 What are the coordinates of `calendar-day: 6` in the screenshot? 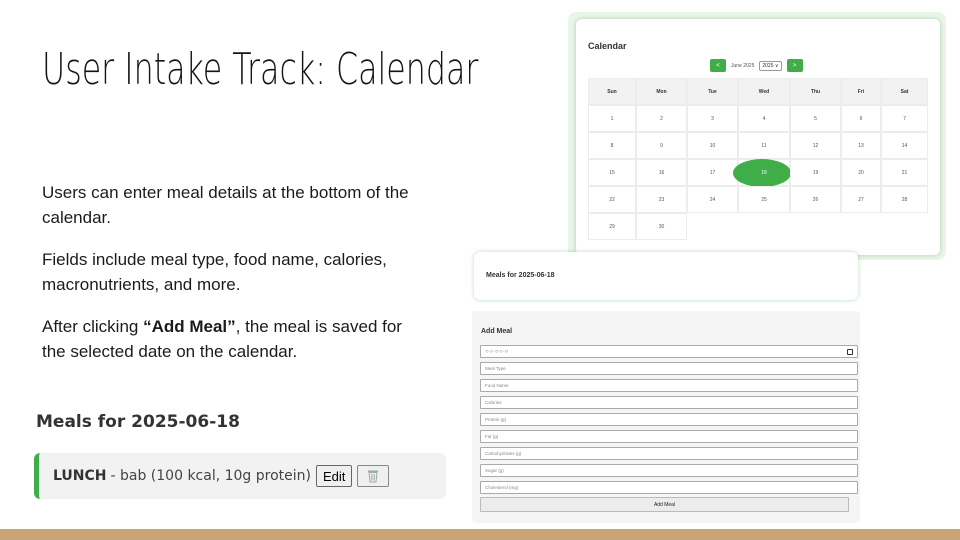 It's located at (861, 118).